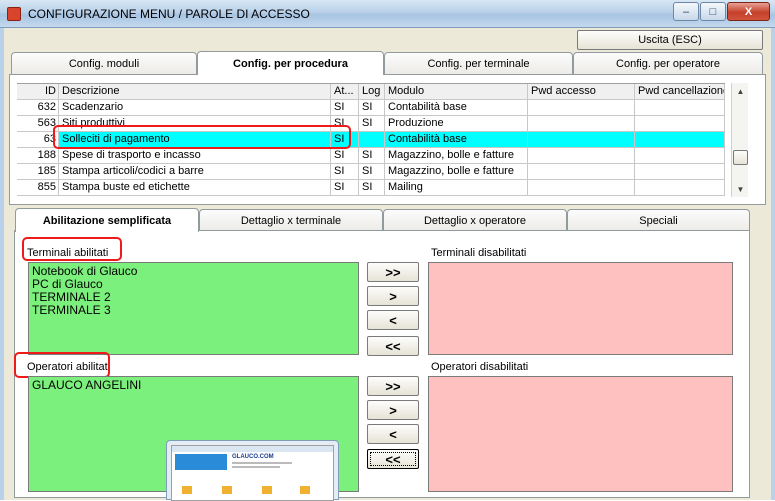 This screenshot has height=501, width=775. I want to click on operatori-disabilitati-list, so click(580, 434).